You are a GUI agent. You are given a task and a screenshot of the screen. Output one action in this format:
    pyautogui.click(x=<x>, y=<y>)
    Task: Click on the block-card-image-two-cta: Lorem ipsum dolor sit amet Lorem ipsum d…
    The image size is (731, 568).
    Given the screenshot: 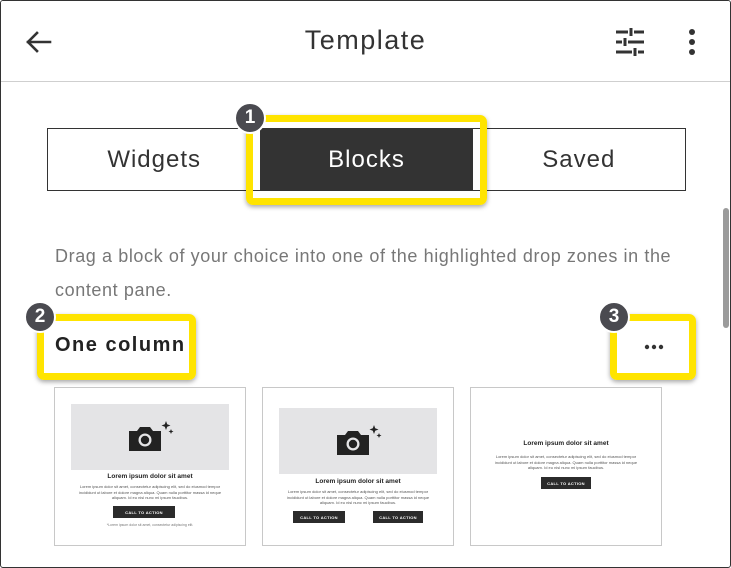 What is the action you would take?
    pyautogui.click(x=358, y=466)
    